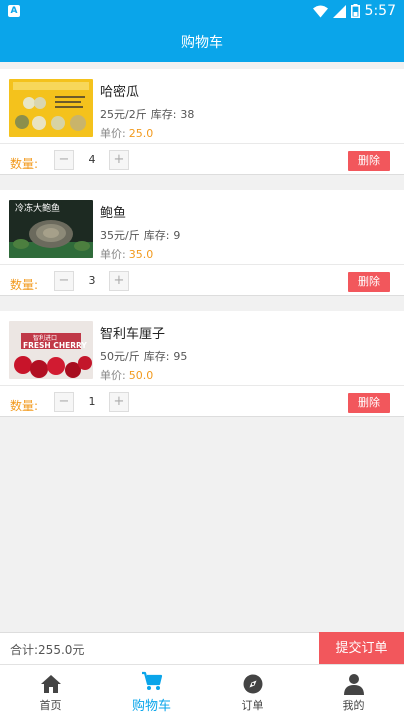 This screenshot has height=717, width=404. I want to click on product-meta: 35元/斤 库存: 9, so click(140, 235).